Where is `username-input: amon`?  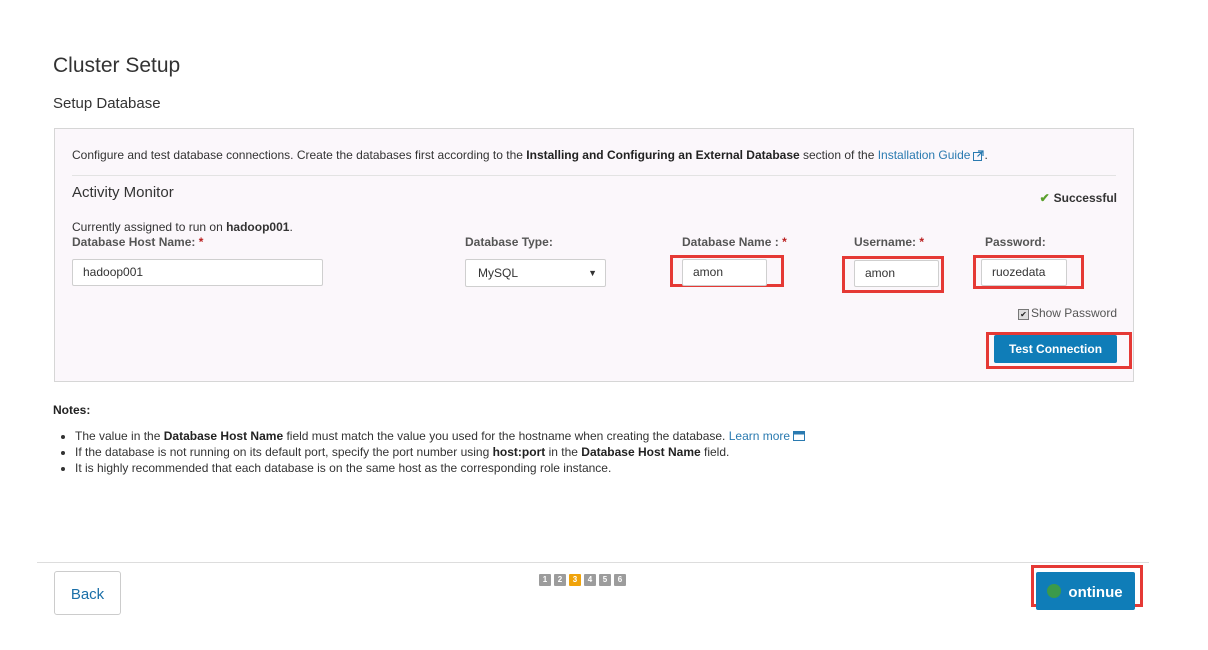
username-input: amon is located at coordinates (896, 273).